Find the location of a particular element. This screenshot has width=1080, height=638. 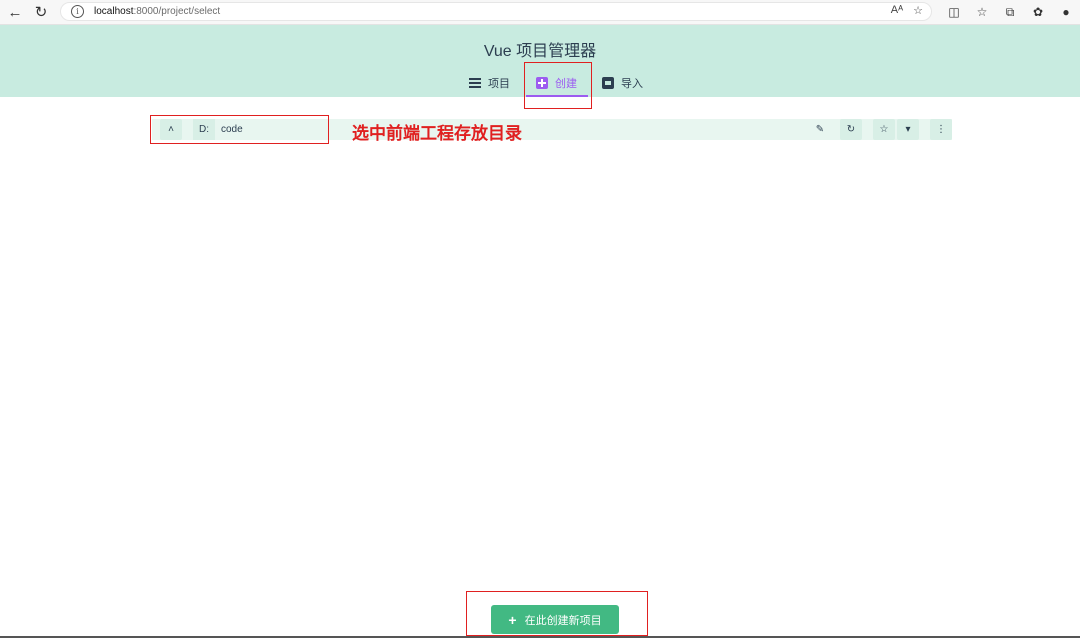

parent-folder-button: ˄ is located at coordinates (171, 129).